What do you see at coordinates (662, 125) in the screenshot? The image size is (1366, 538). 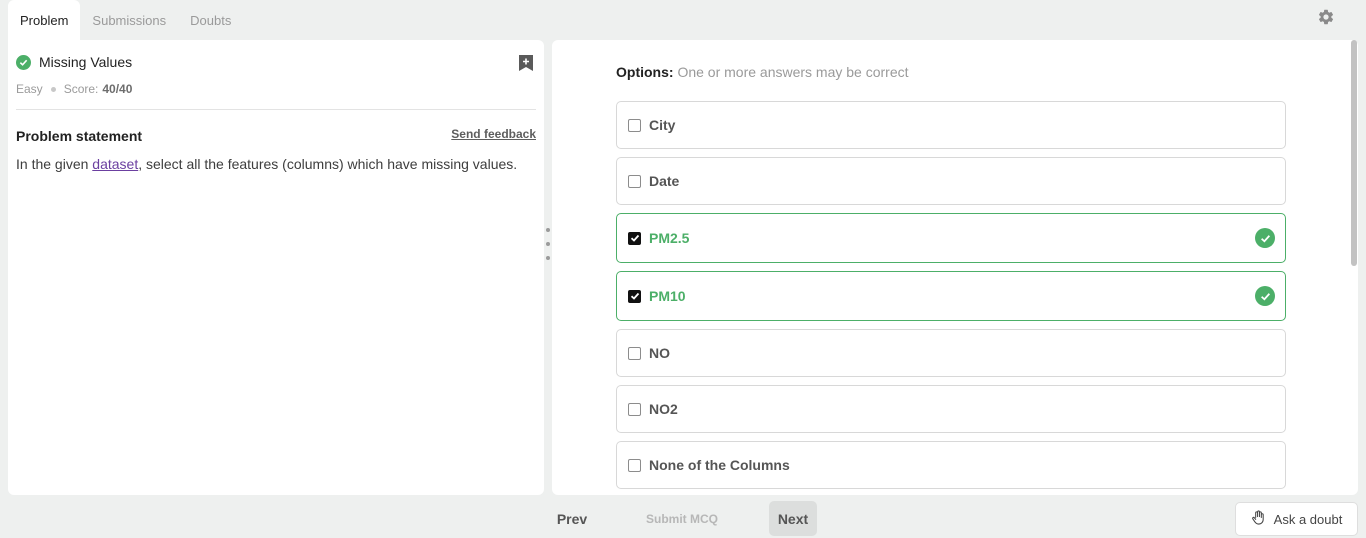 I see `option-label: City` at bounding box center [662, 125].